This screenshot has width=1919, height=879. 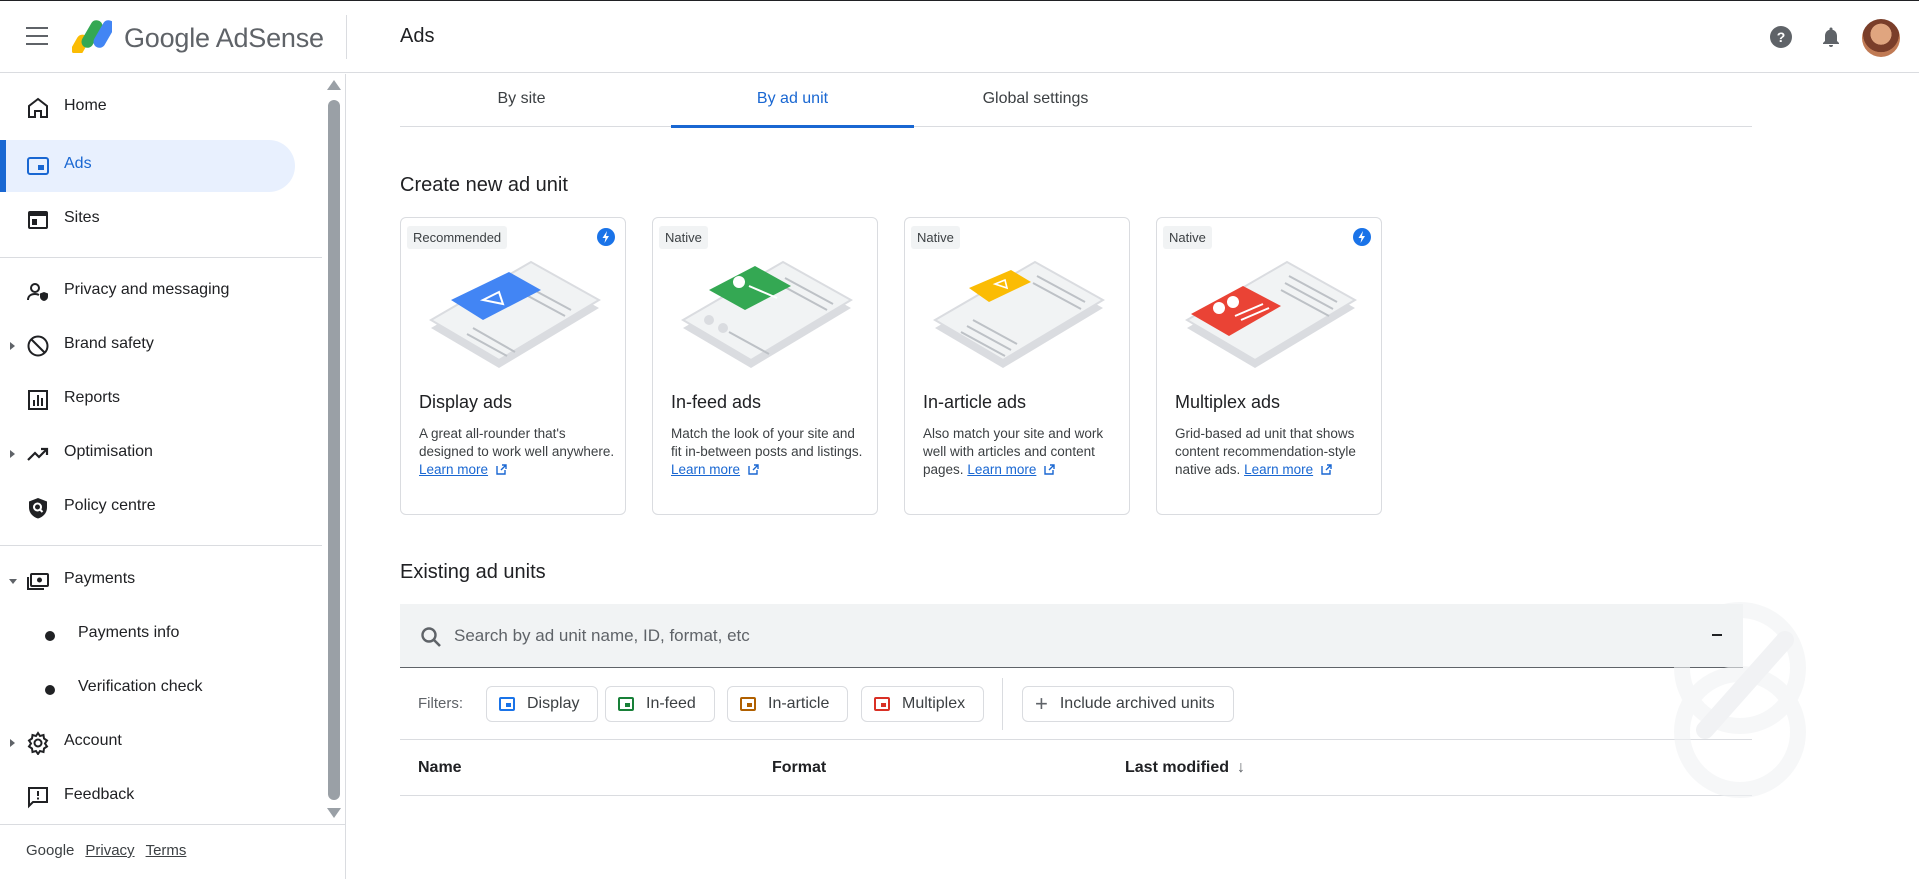 I want to click on sidebar-item-sites: Sites, so click(x=147, y=220).